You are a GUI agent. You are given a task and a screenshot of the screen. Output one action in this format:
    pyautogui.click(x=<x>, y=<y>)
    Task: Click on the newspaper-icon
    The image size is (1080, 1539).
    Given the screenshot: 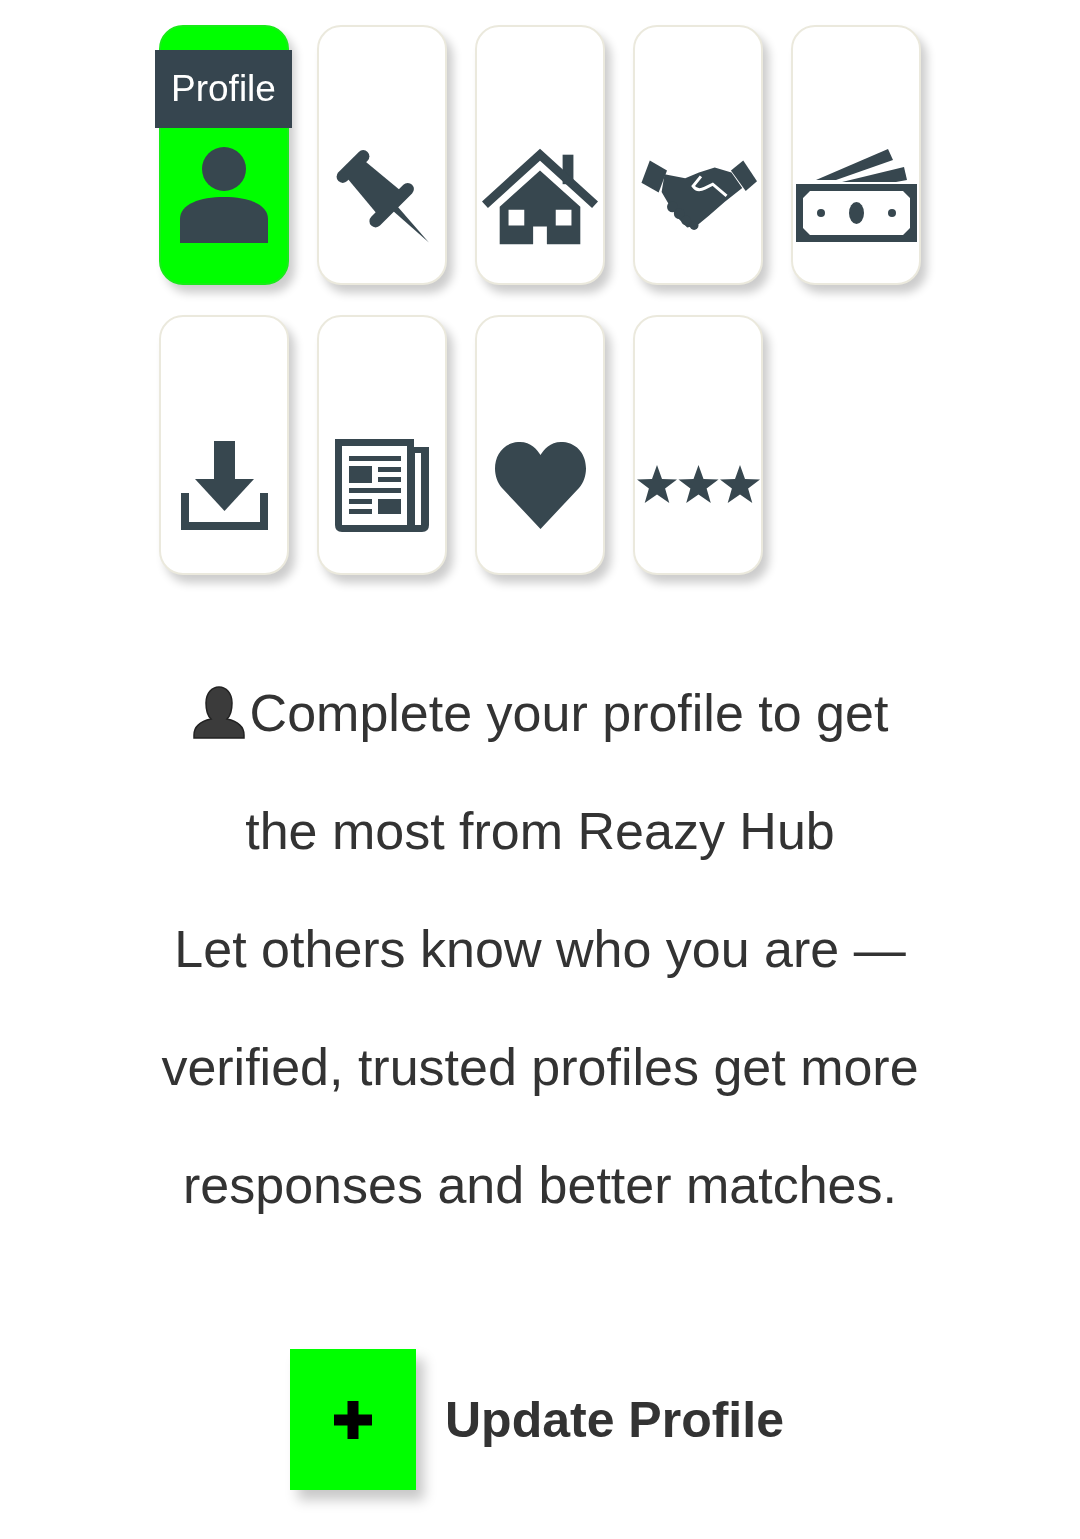 What is the action you would take?
    pyautogui.click(x=382, y=485)
    